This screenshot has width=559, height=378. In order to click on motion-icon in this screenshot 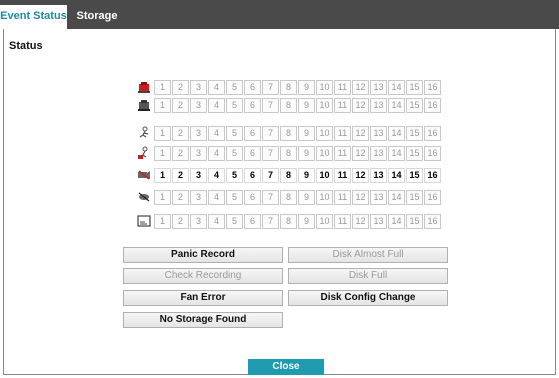, I will do `click(144, 133)`.